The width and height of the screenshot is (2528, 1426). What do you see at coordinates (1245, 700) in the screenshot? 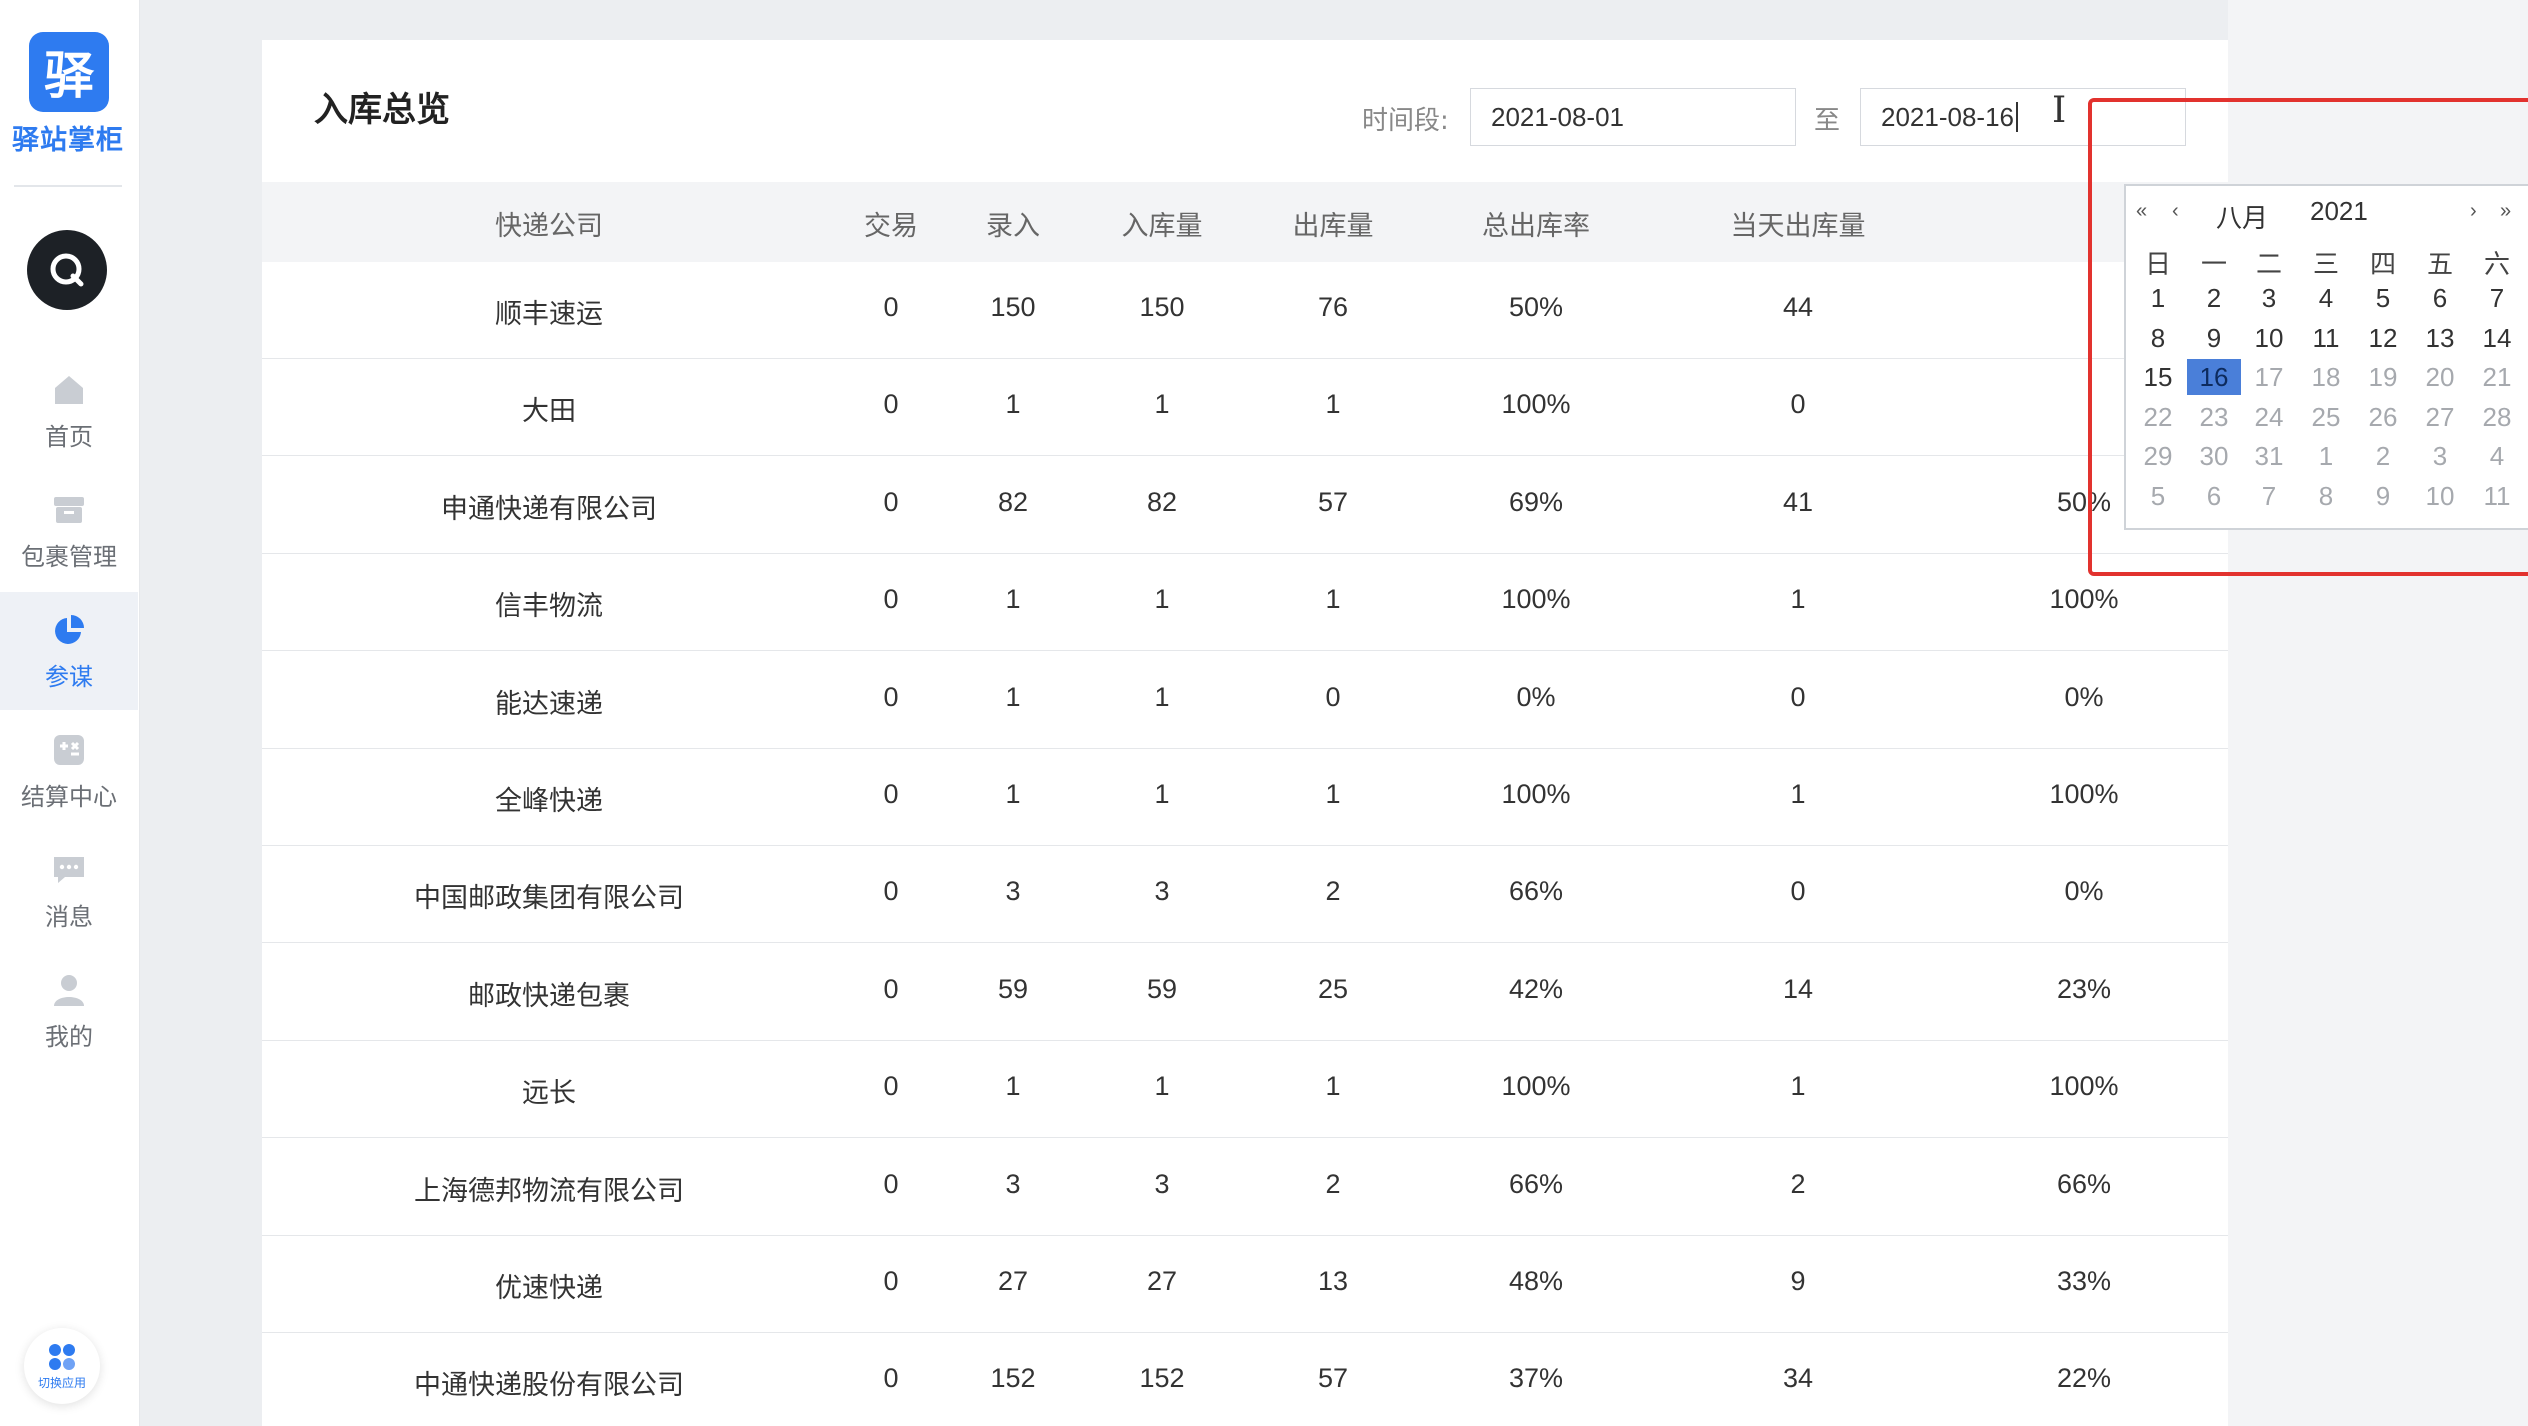
I see `table-row: 能达速递 0 1 1 0 0% 0 0%` at bounding box center [1245, 700].